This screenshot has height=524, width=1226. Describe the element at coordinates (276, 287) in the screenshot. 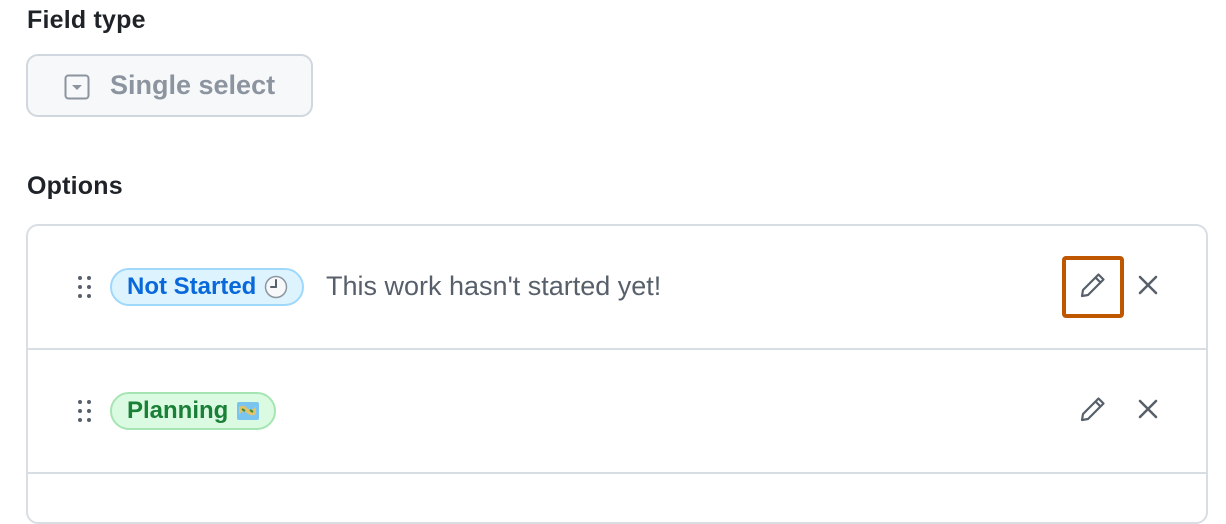

I see `clock-icon` at that location.